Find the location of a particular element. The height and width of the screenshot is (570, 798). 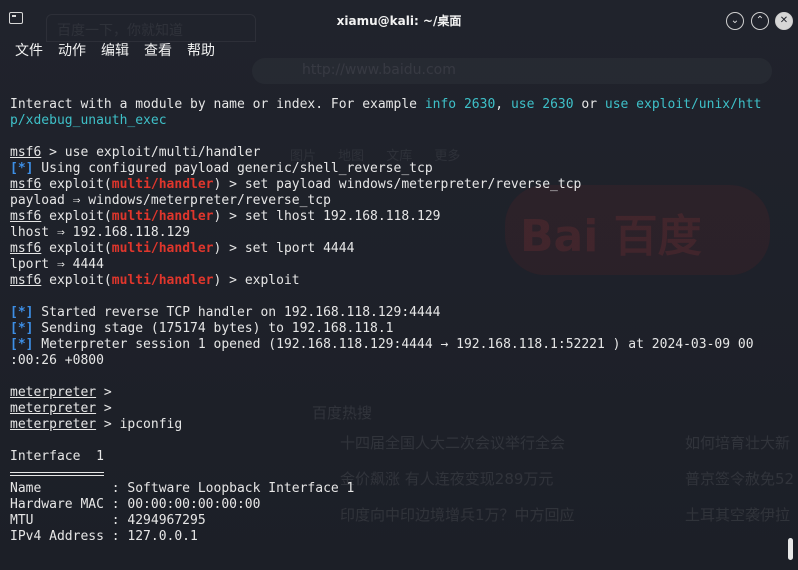

maximize-button: ⌃ is located at coordinates (760, 21).